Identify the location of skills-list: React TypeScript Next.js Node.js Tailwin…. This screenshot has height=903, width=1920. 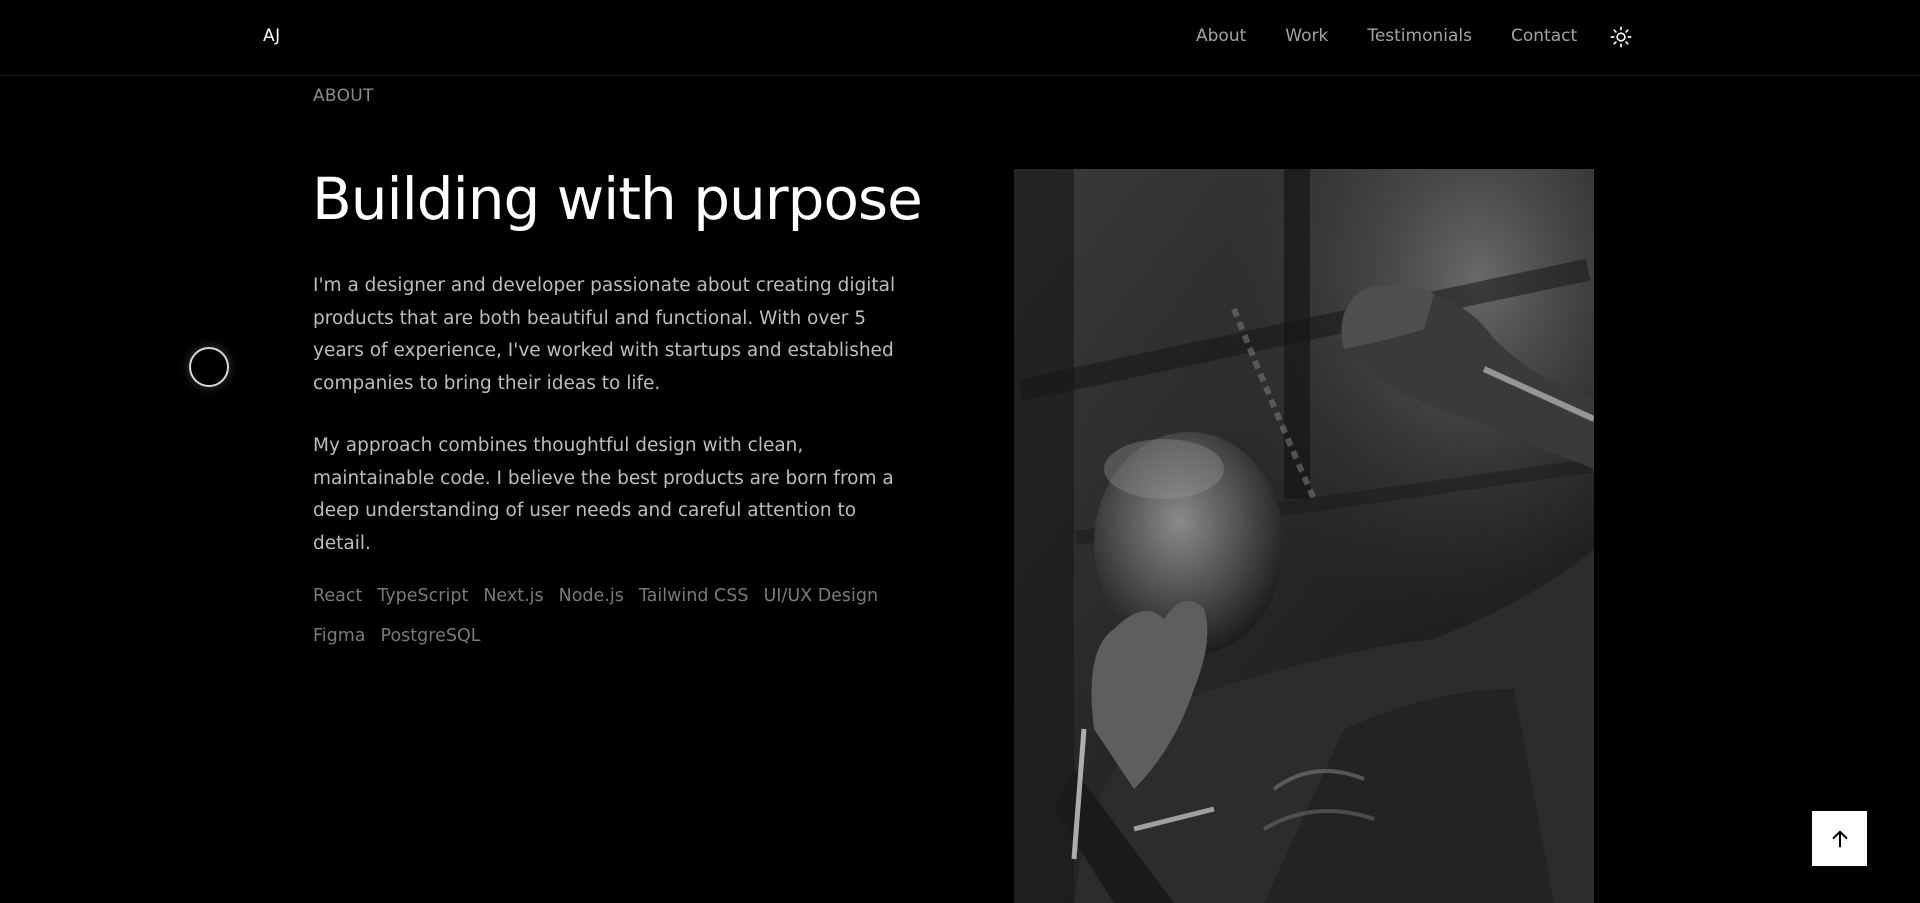
(613, 616).